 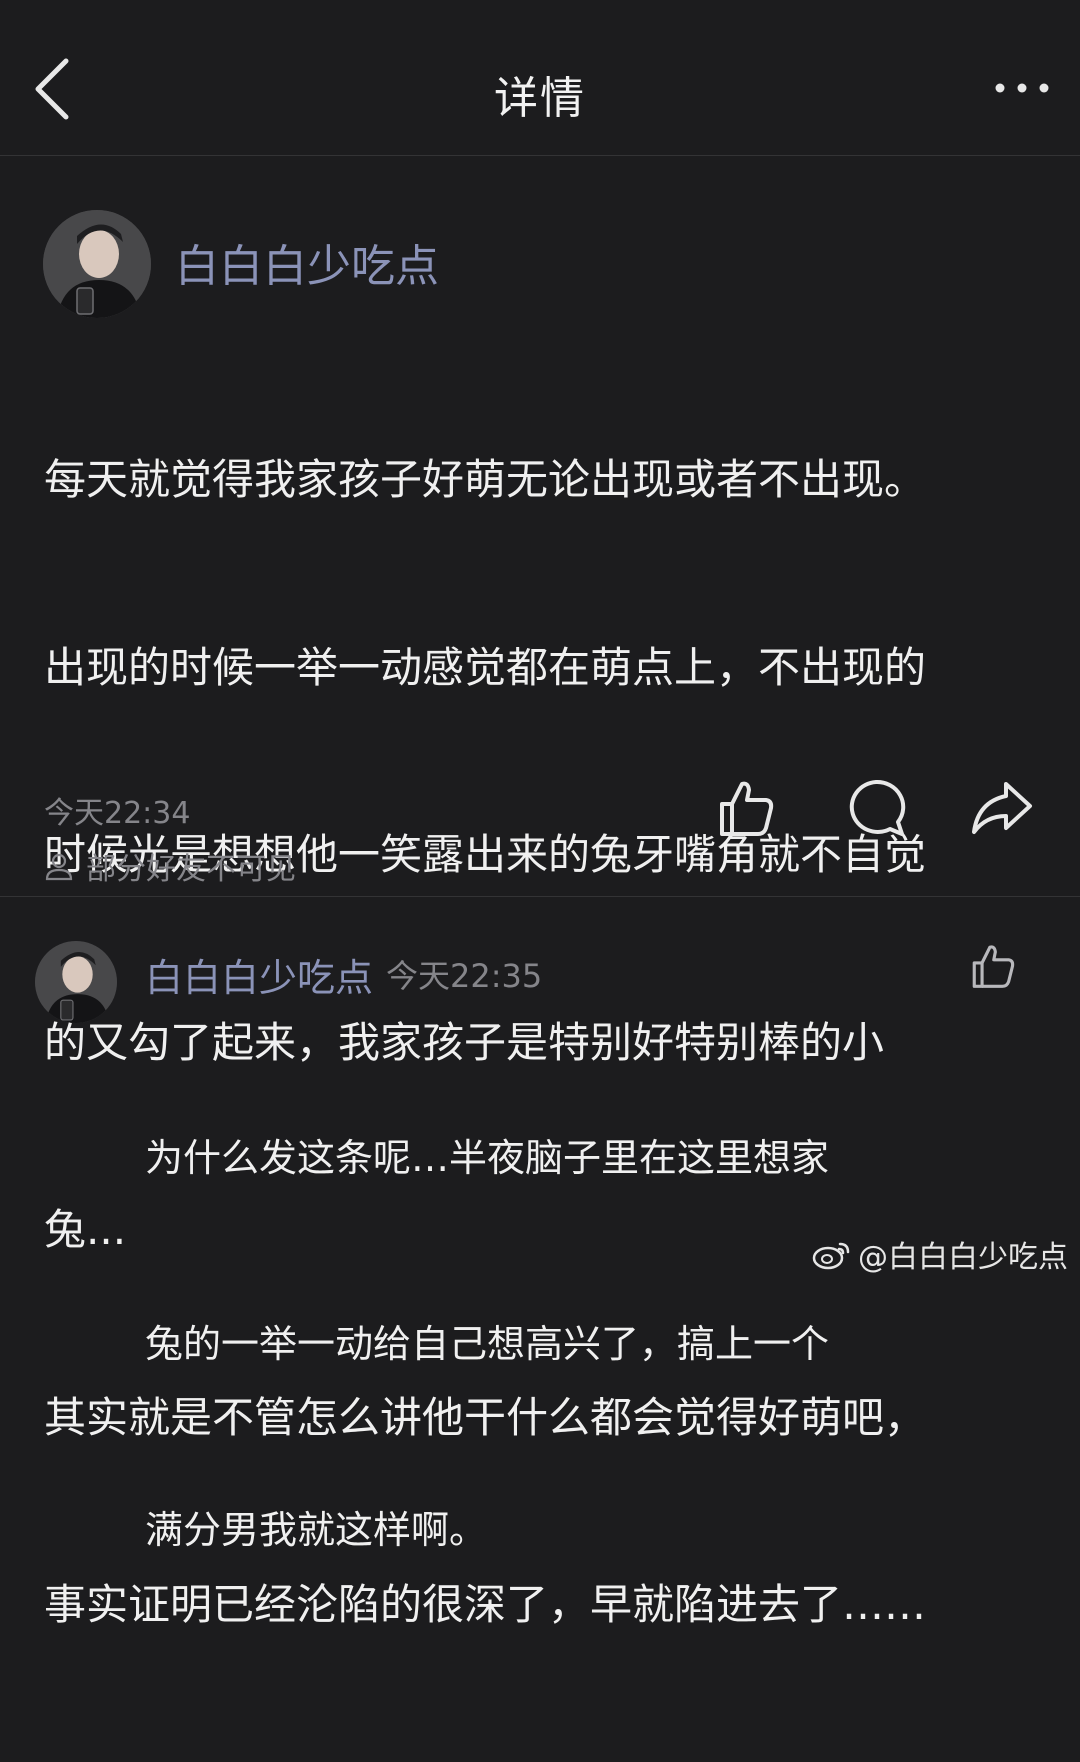 I want to click on comment-username: 白白白少吃点, so click(x=259, y=974).